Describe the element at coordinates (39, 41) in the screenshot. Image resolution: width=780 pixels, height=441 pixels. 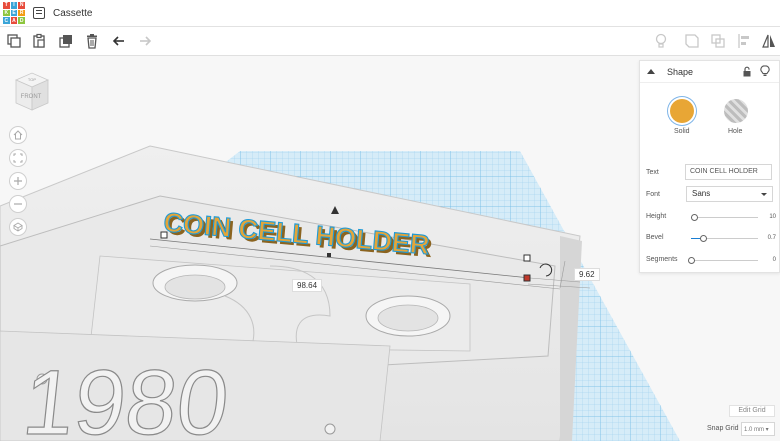
I see `paste-icon` at that location.